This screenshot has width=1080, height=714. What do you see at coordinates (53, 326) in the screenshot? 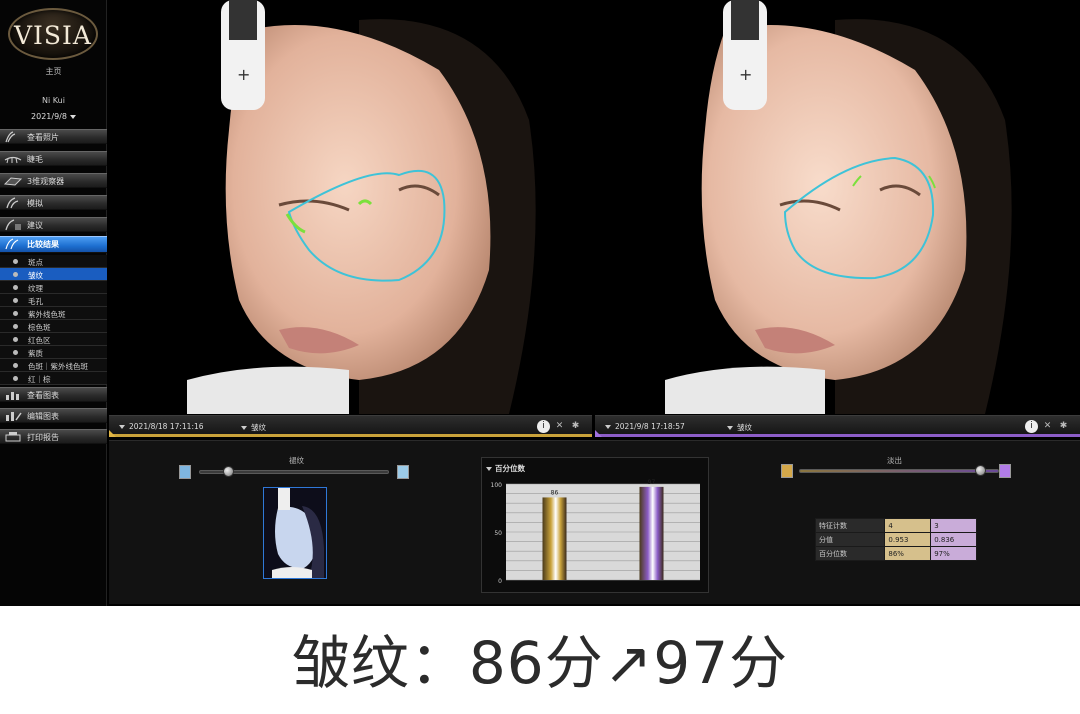
I see `sub-item-brown-spots: 棕色斑` at bounding box center [53, 326].